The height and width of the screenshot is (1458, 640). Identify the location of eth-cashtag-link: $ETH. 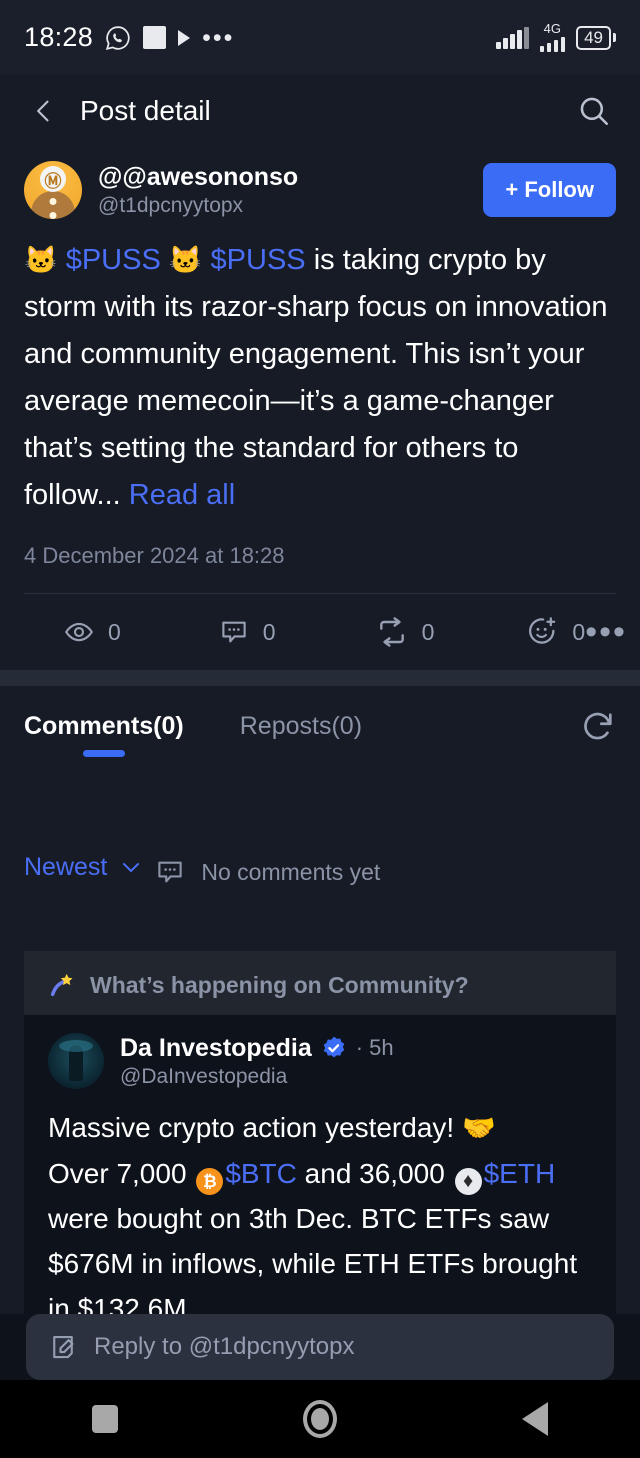
(520, 1173).